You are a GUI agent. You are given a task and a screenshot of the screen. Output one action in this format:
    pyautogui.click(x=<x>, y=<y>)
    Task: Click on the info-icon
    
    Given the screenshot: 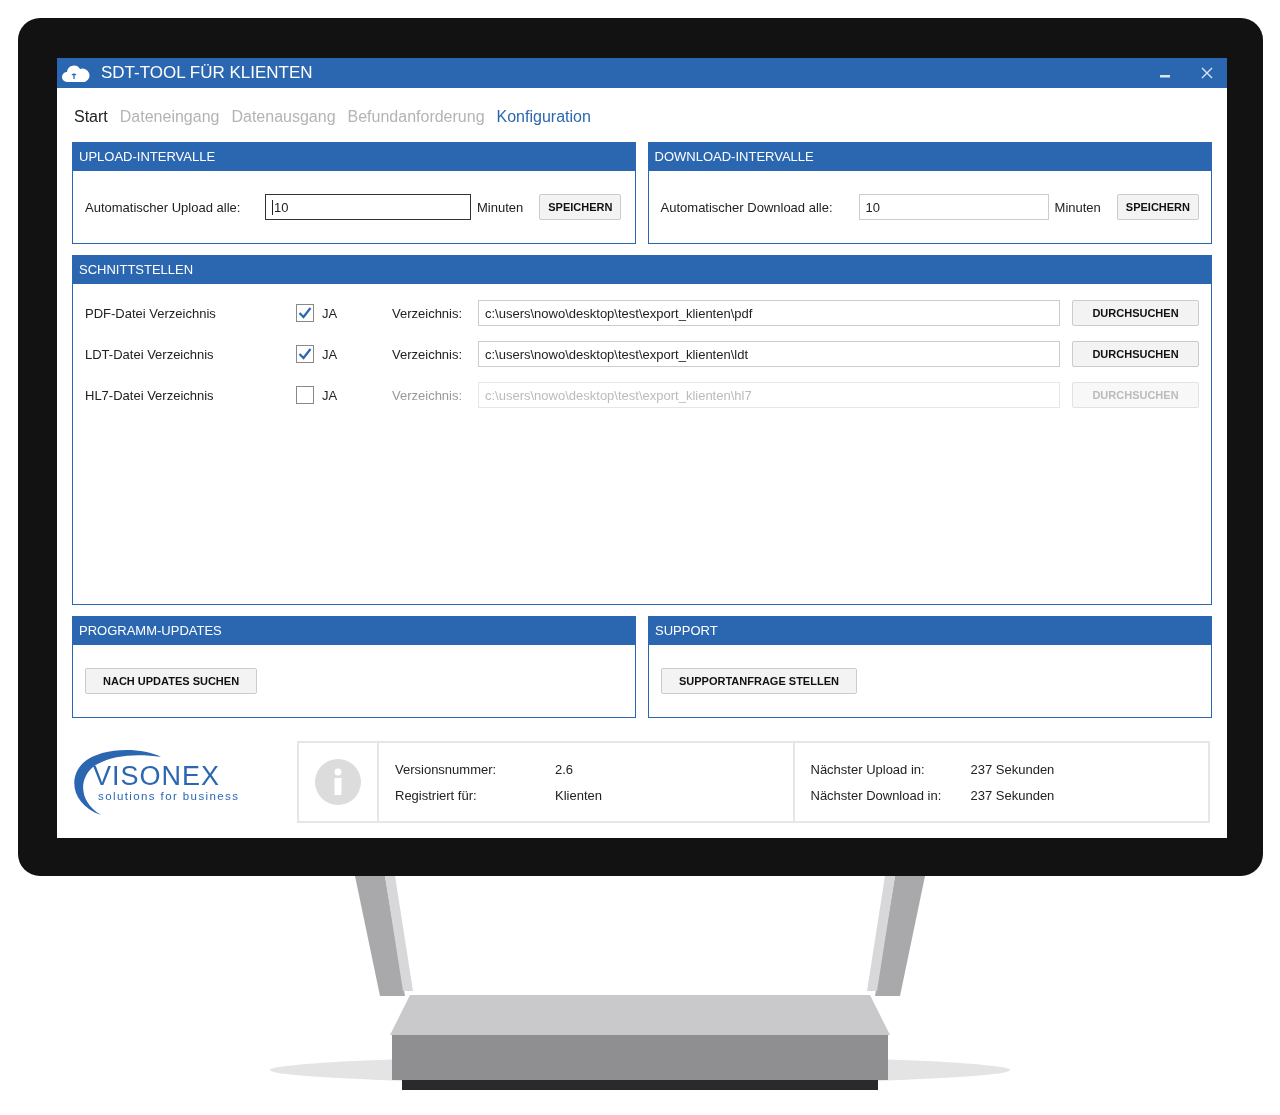 What is the action you would take?
    pyautogui.click(x=338, y=782)
    